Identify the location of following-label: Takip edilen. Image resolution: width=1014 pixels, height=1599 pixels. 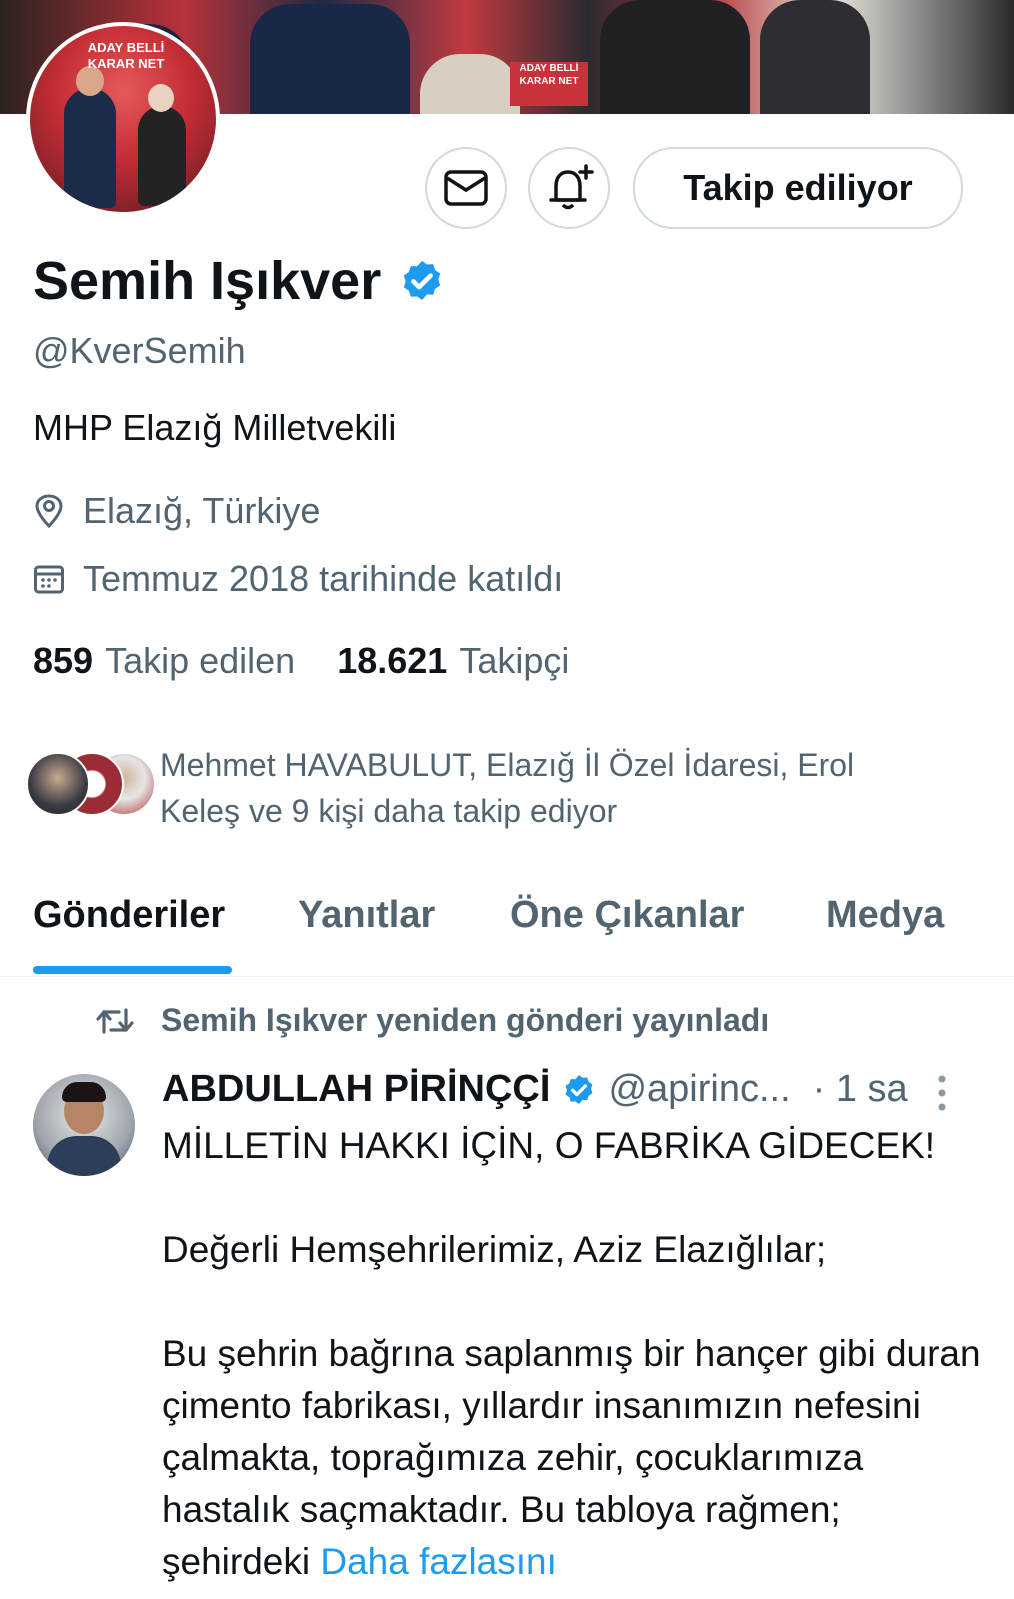
(200, 660).